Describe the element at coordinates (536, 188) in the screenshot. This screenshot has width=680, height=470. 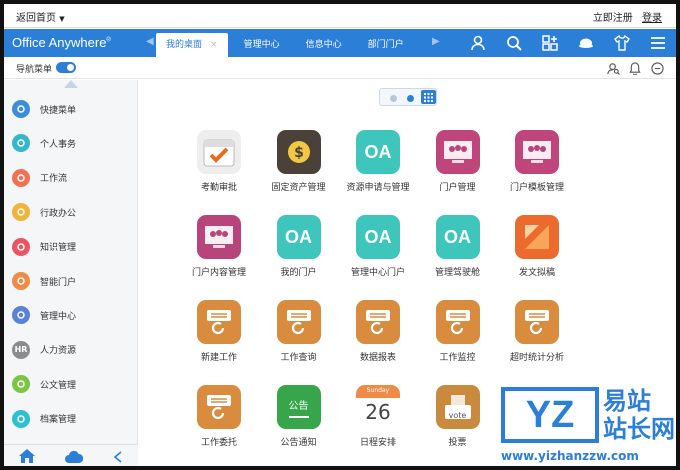
I see `app-label: 门户模板管理` at that location.